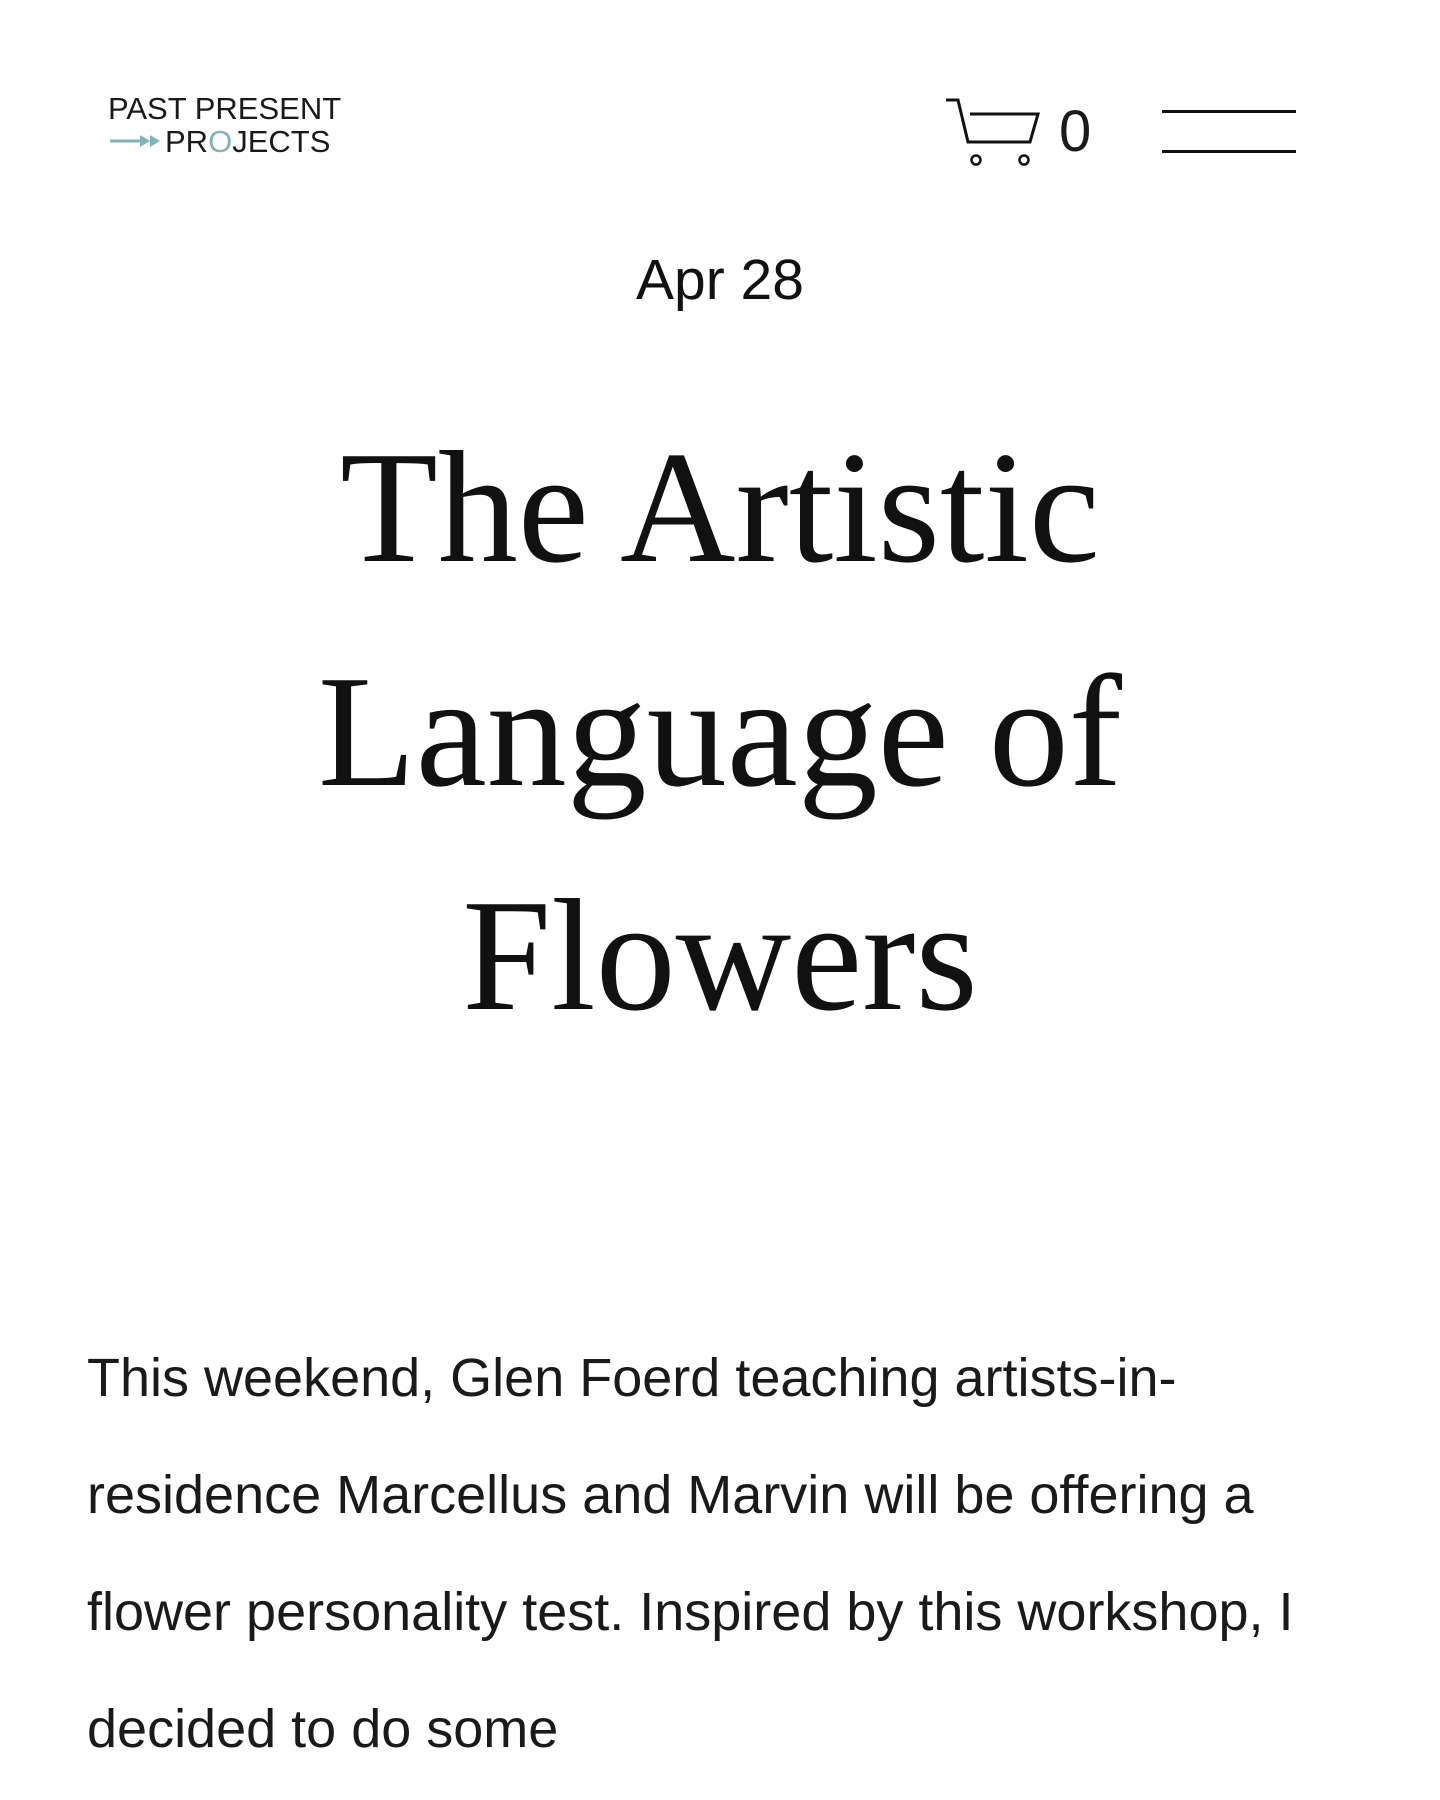  I want to click on menu-button, so click(1228, 132).